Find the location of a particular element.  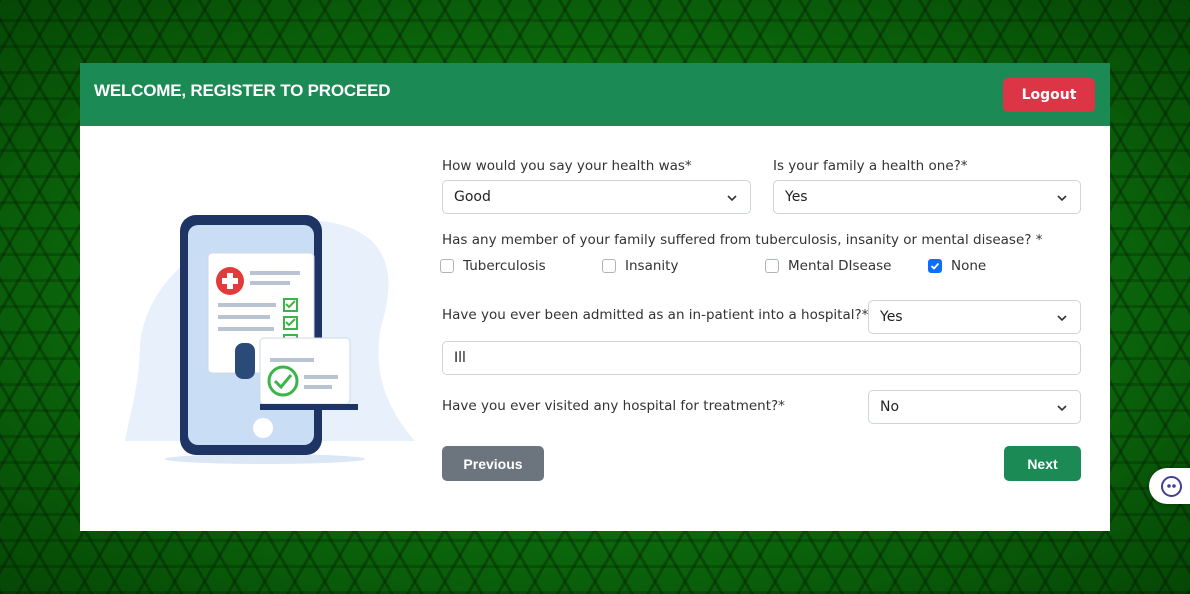

checkbox-insanity: Insanity is located at coordinates (640, 266).